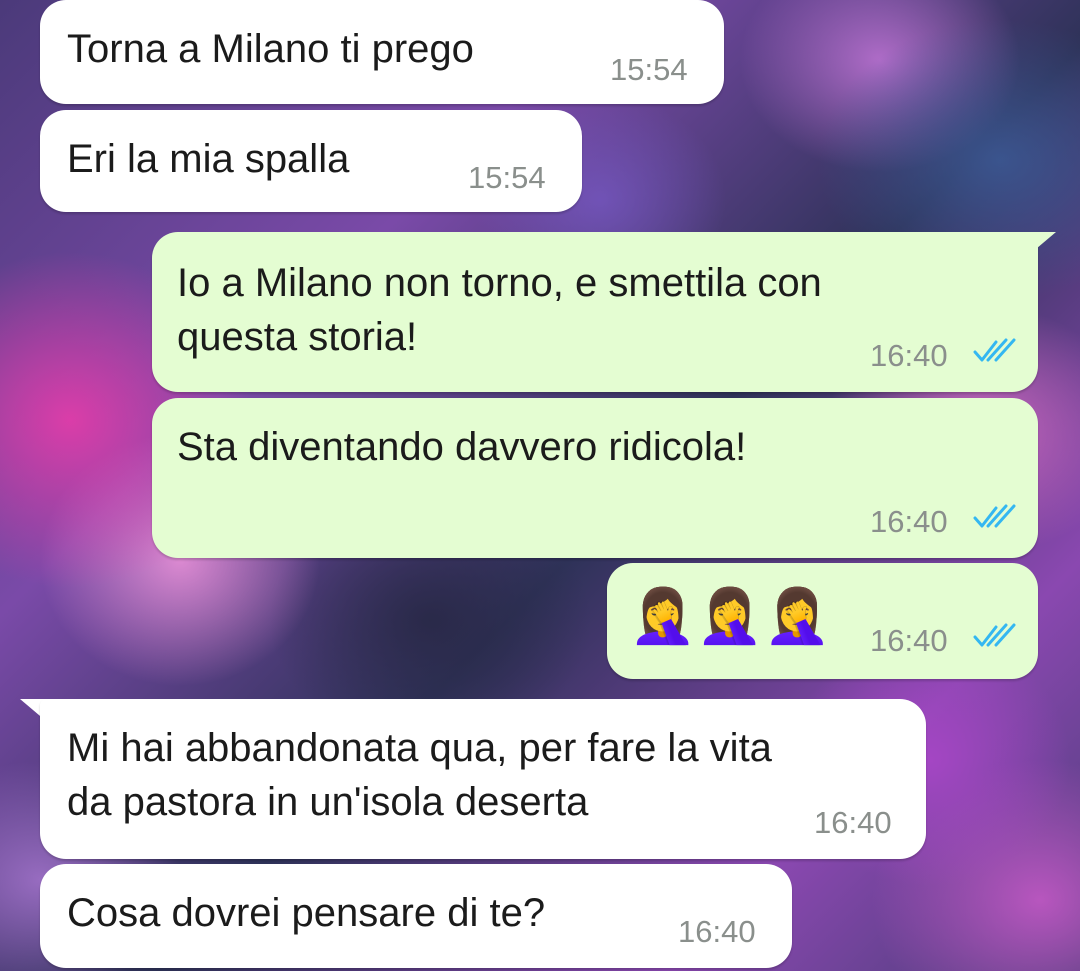 The width and height of the screenshot is (1080, 971). I want to click on message-text-line-2: questa storia!, so click(297, 337).